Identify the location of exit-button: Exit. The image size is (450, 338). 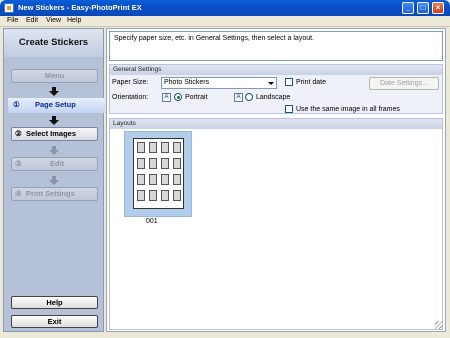
(54, 321).